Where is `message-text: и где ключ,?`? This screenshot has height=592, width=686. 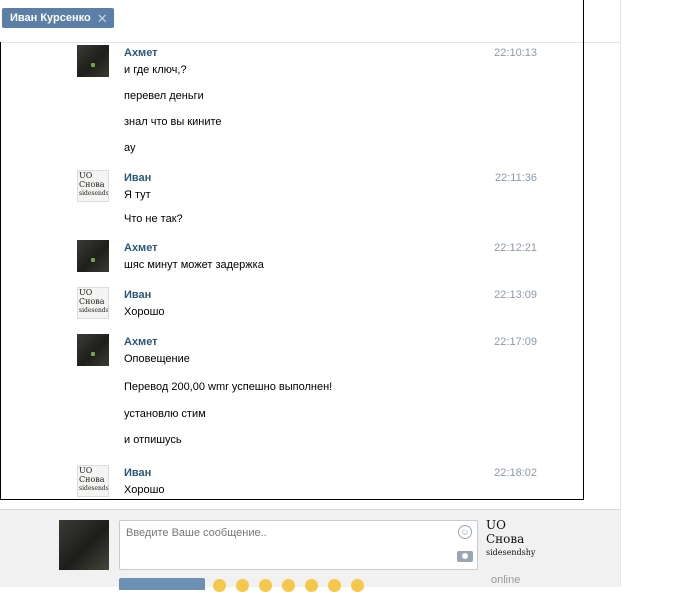
message-text: и где ключ,? is located at coordinates (155, 70).